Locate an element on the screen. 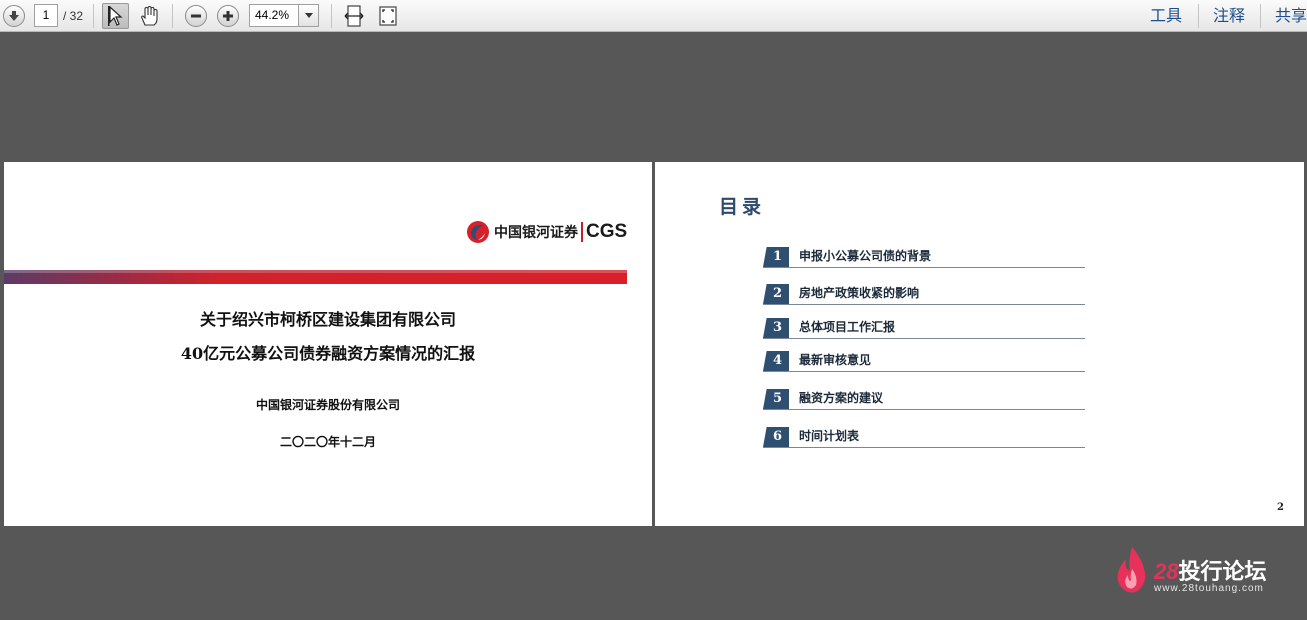 Image resolution: width=1307 pixels, height=620 pixels. toc-item-label: 时间计划表 is located at coordinates (829, 436).